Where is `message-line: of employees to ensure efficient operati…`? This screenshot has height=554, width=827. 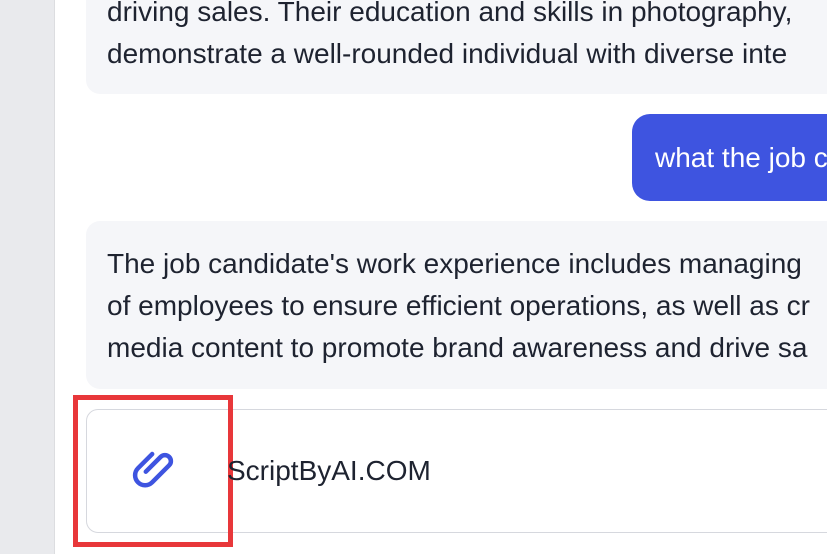
message-line: of employees to ensure efficient operati… is located at coordinates (458, 305).